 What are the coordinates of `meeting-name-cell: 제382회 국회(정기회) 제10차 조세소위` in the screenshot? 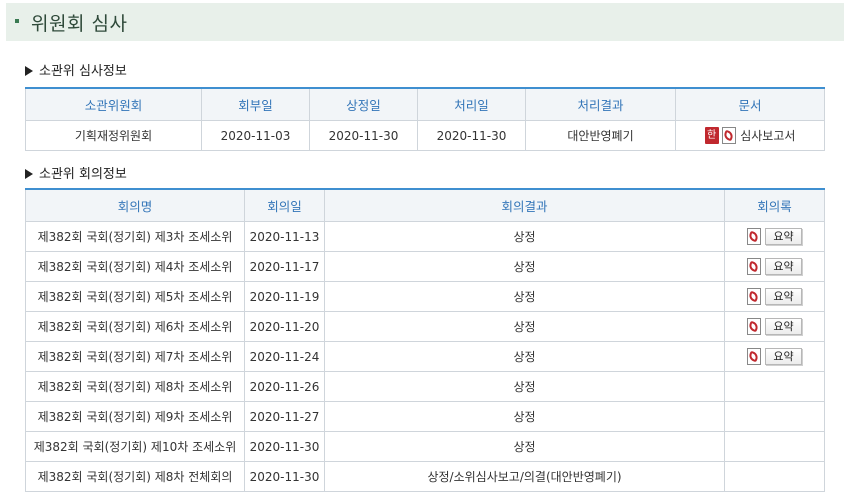 It's located at (135, 446).